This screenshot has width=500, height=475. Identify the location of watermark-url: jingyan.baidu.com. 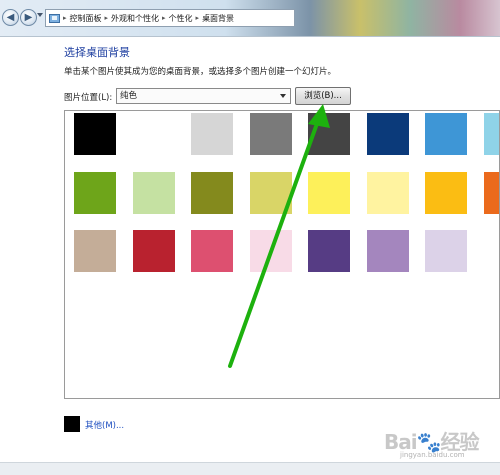
(432, 455).